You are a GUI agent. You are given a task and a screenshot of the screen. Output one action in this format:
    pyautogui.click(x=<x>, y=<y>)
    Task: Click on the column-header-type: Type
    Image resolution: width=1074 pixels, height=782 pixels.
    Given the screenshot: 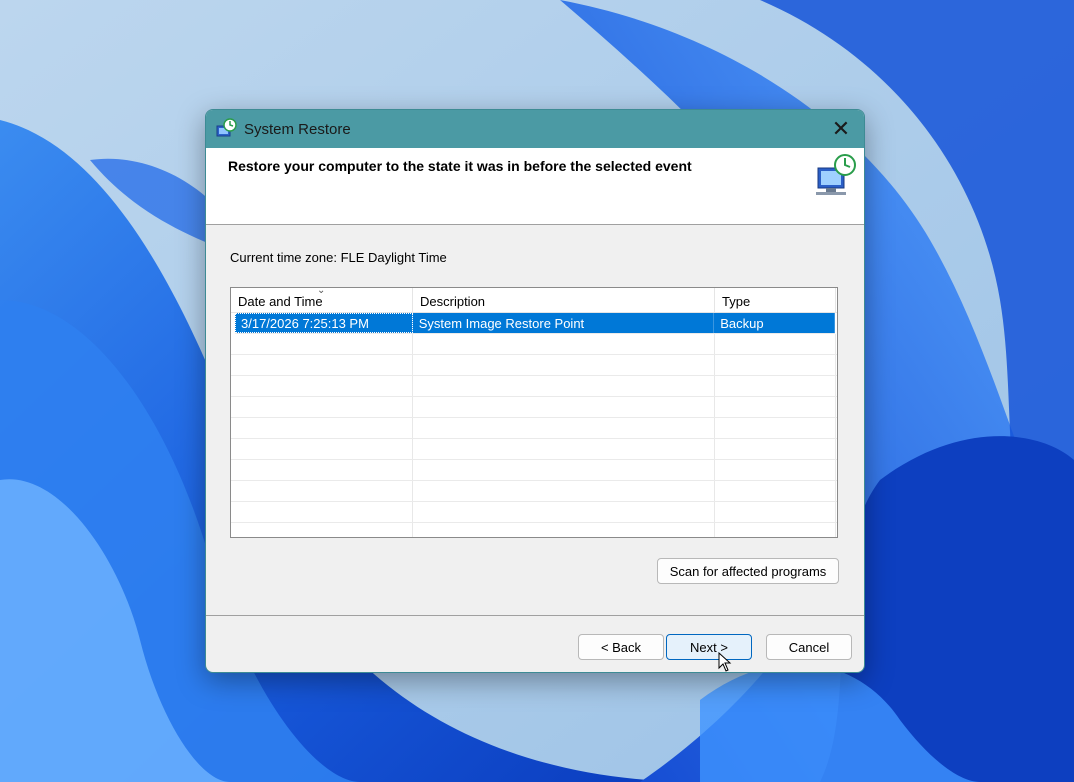 What is the action you would take?
    pyautogui.click(x=775, y=300)
    